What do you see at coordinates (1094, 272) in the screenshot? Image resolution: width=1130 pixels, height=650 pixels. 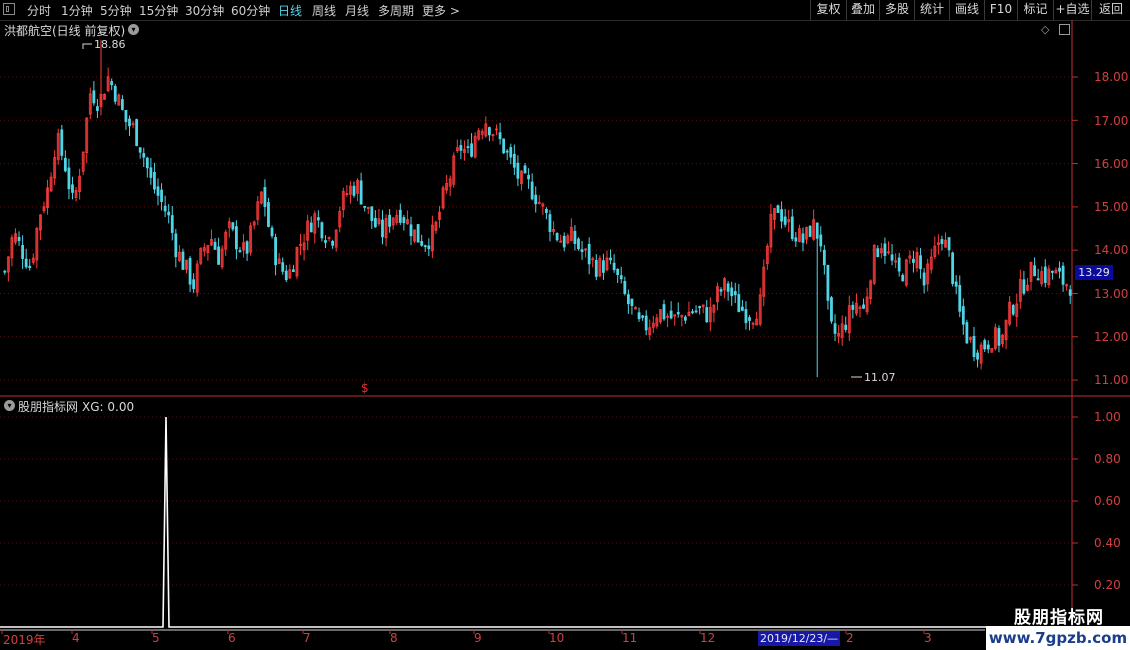 I see `current-price-tag: 13.29` at bounding box center [1094, 272].